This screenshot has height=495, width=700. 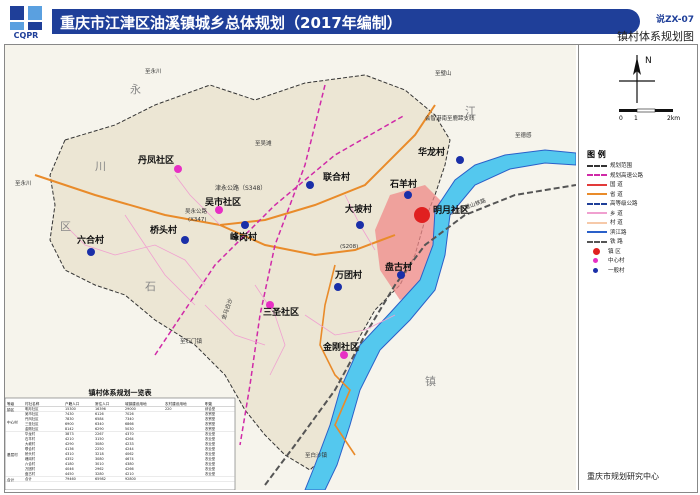 I want to click on table-cell: 4233, so click(x=129, y=444).